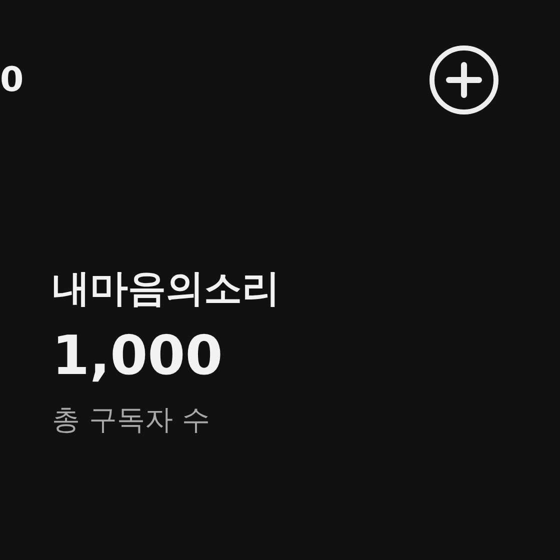 This screenshot has height=560, width=560. I want to click on add-icon, so click(464, 80).